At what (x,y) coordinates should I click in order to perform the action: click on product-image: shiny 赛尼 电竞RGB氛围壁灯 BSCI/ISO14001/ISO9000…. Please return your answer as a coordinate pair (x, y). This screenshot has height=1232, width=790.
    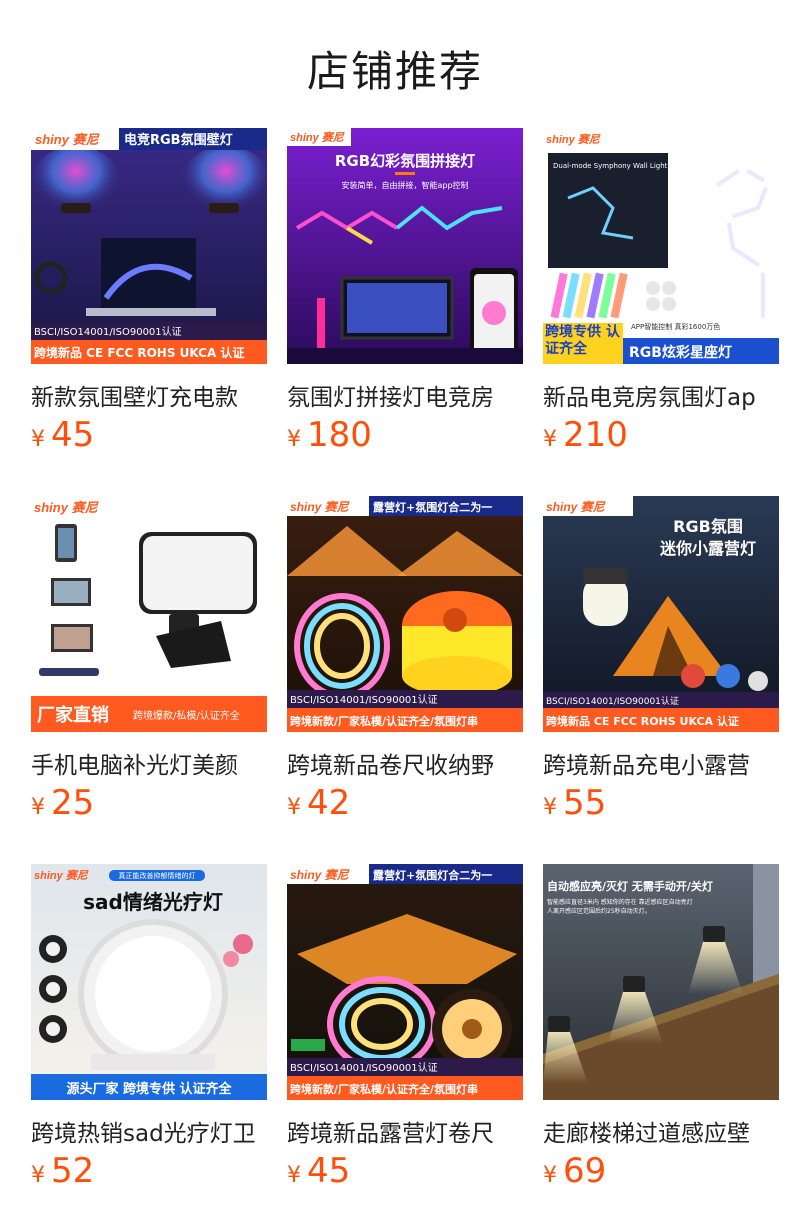
    Looking at the image, I should click on (149, 246).